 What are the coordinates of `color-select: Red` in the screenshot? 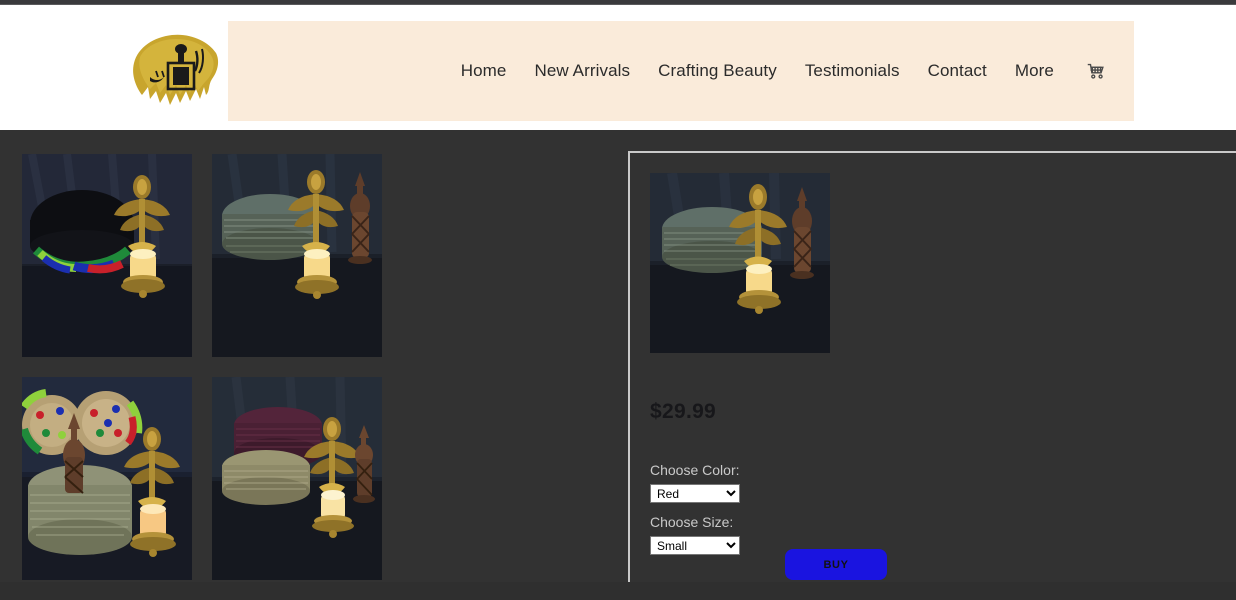 It's located at (695, 493).